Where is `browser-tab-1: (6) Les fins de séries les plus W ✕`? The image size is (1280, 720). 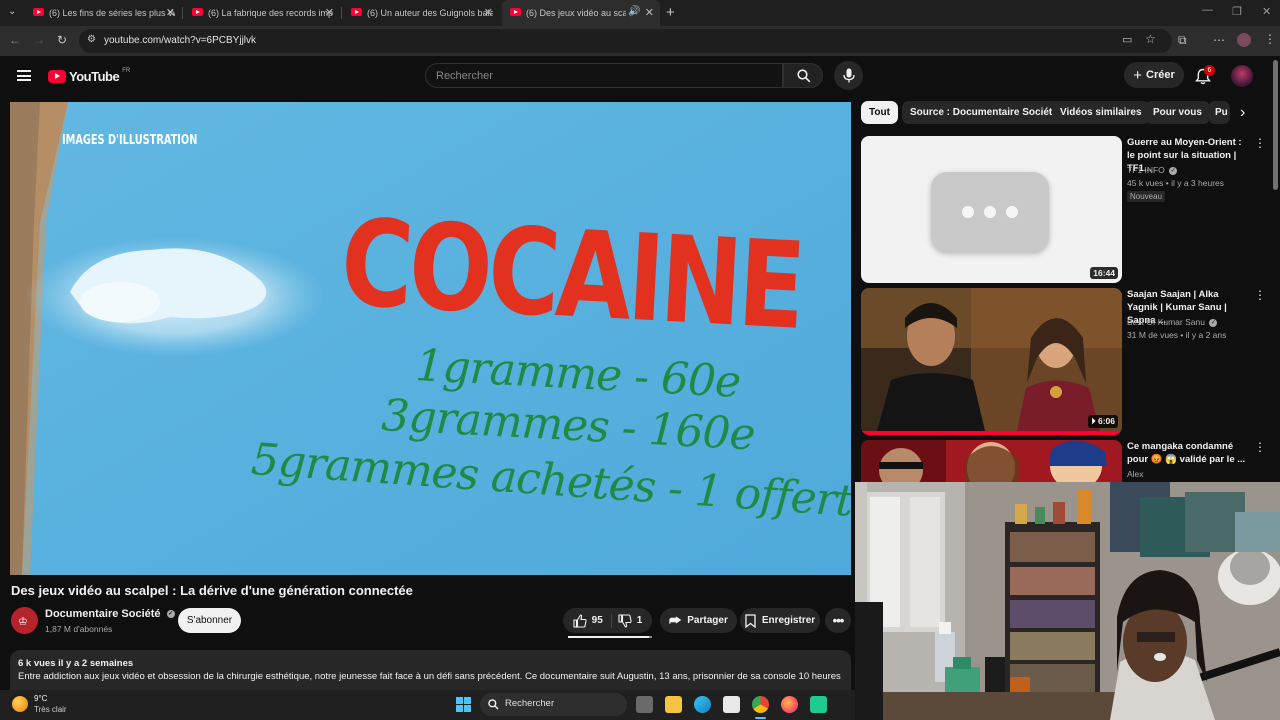 browser-tab-1: (6) Les fins de séries les plus W ✕ is located at coordinates (104, 13).